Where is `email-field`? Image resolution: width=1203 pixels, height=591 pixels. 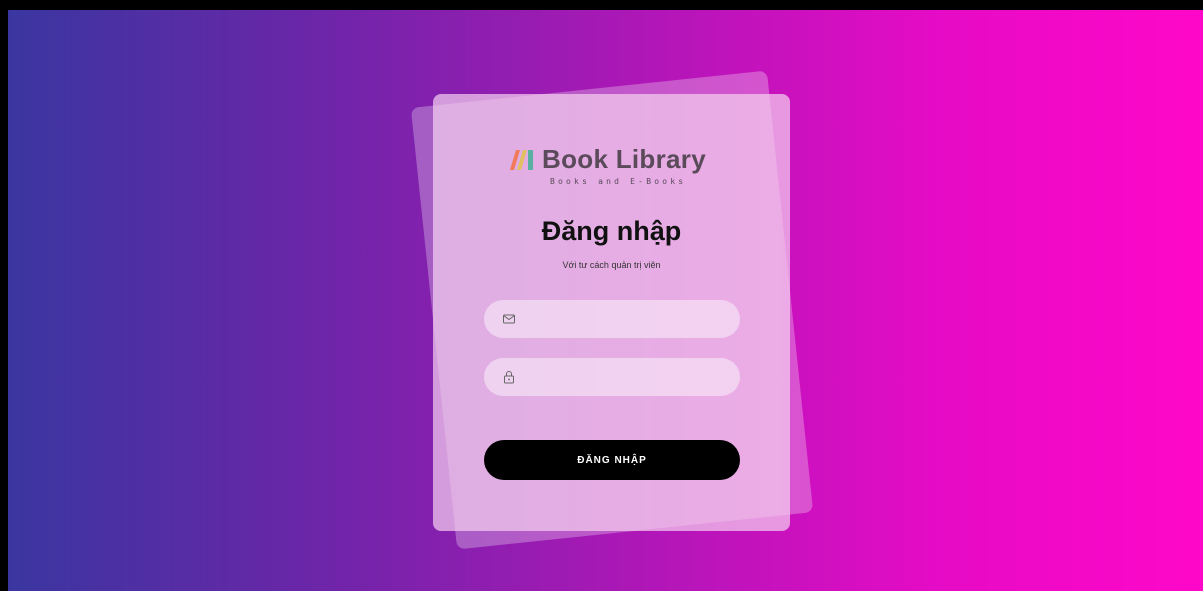
email-field is located at coordinates (612, 320).